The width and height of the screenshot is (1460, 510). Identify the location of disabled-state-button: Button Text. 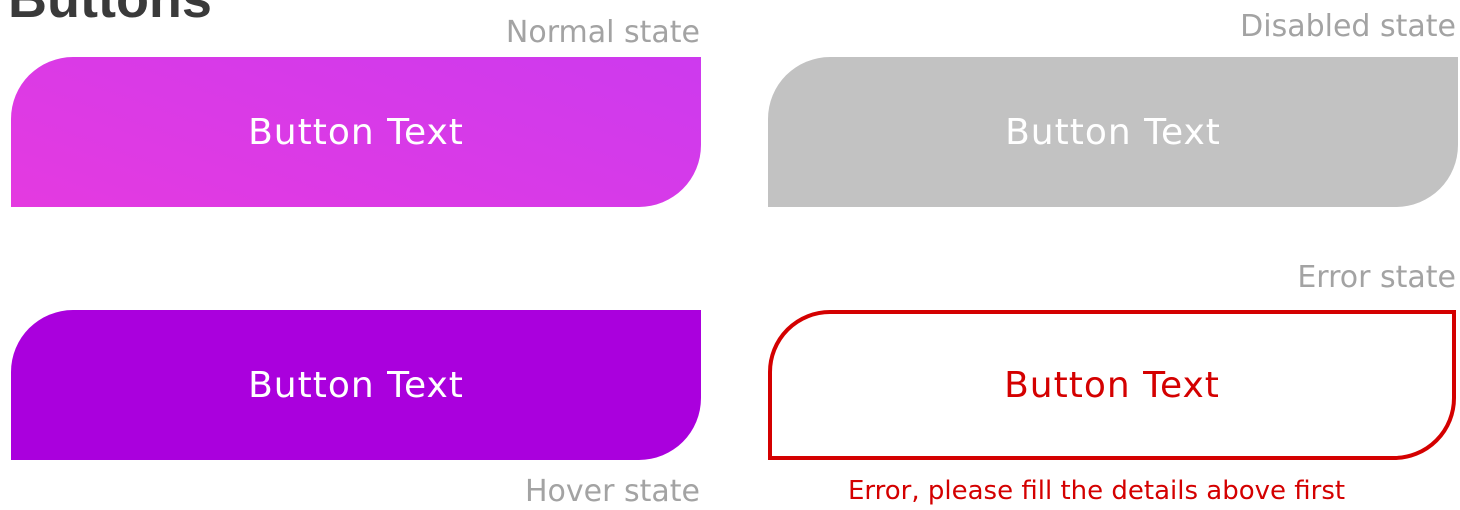
(1113, 132).